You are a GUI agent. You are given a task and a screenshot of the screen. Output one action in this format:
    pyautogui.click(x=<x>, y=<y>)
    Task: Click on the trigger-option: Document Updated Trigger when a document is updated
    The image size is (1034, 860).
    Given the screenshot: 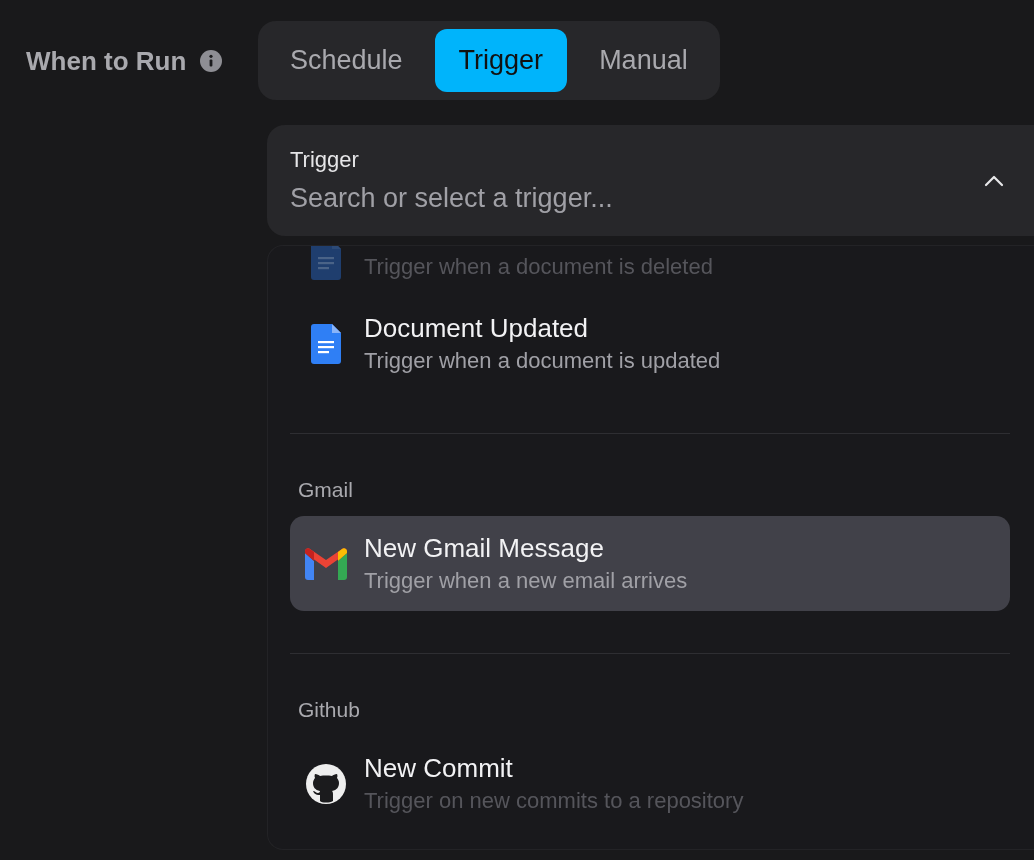 What is the action you would take?
    pyautogui.click(x=650, y=343)
    